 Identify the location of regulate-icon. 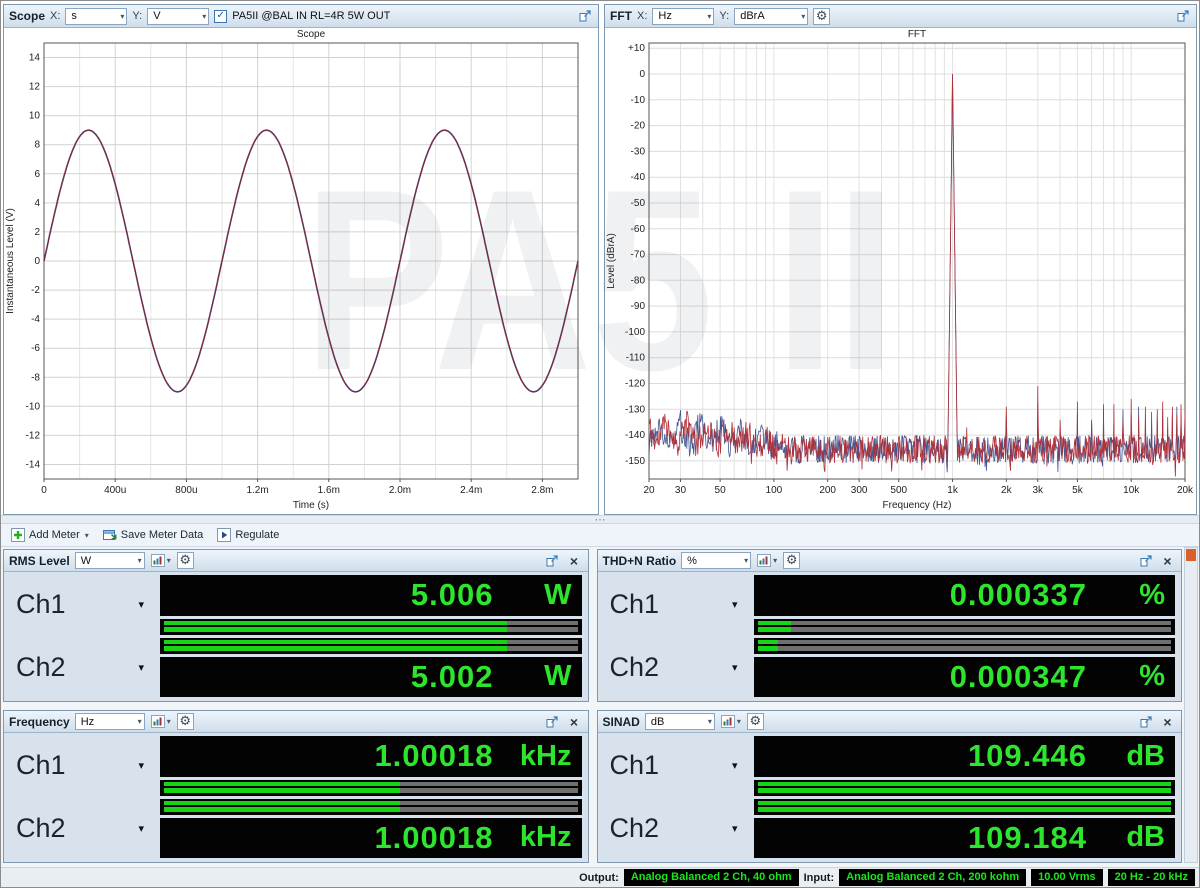
(224, 535).